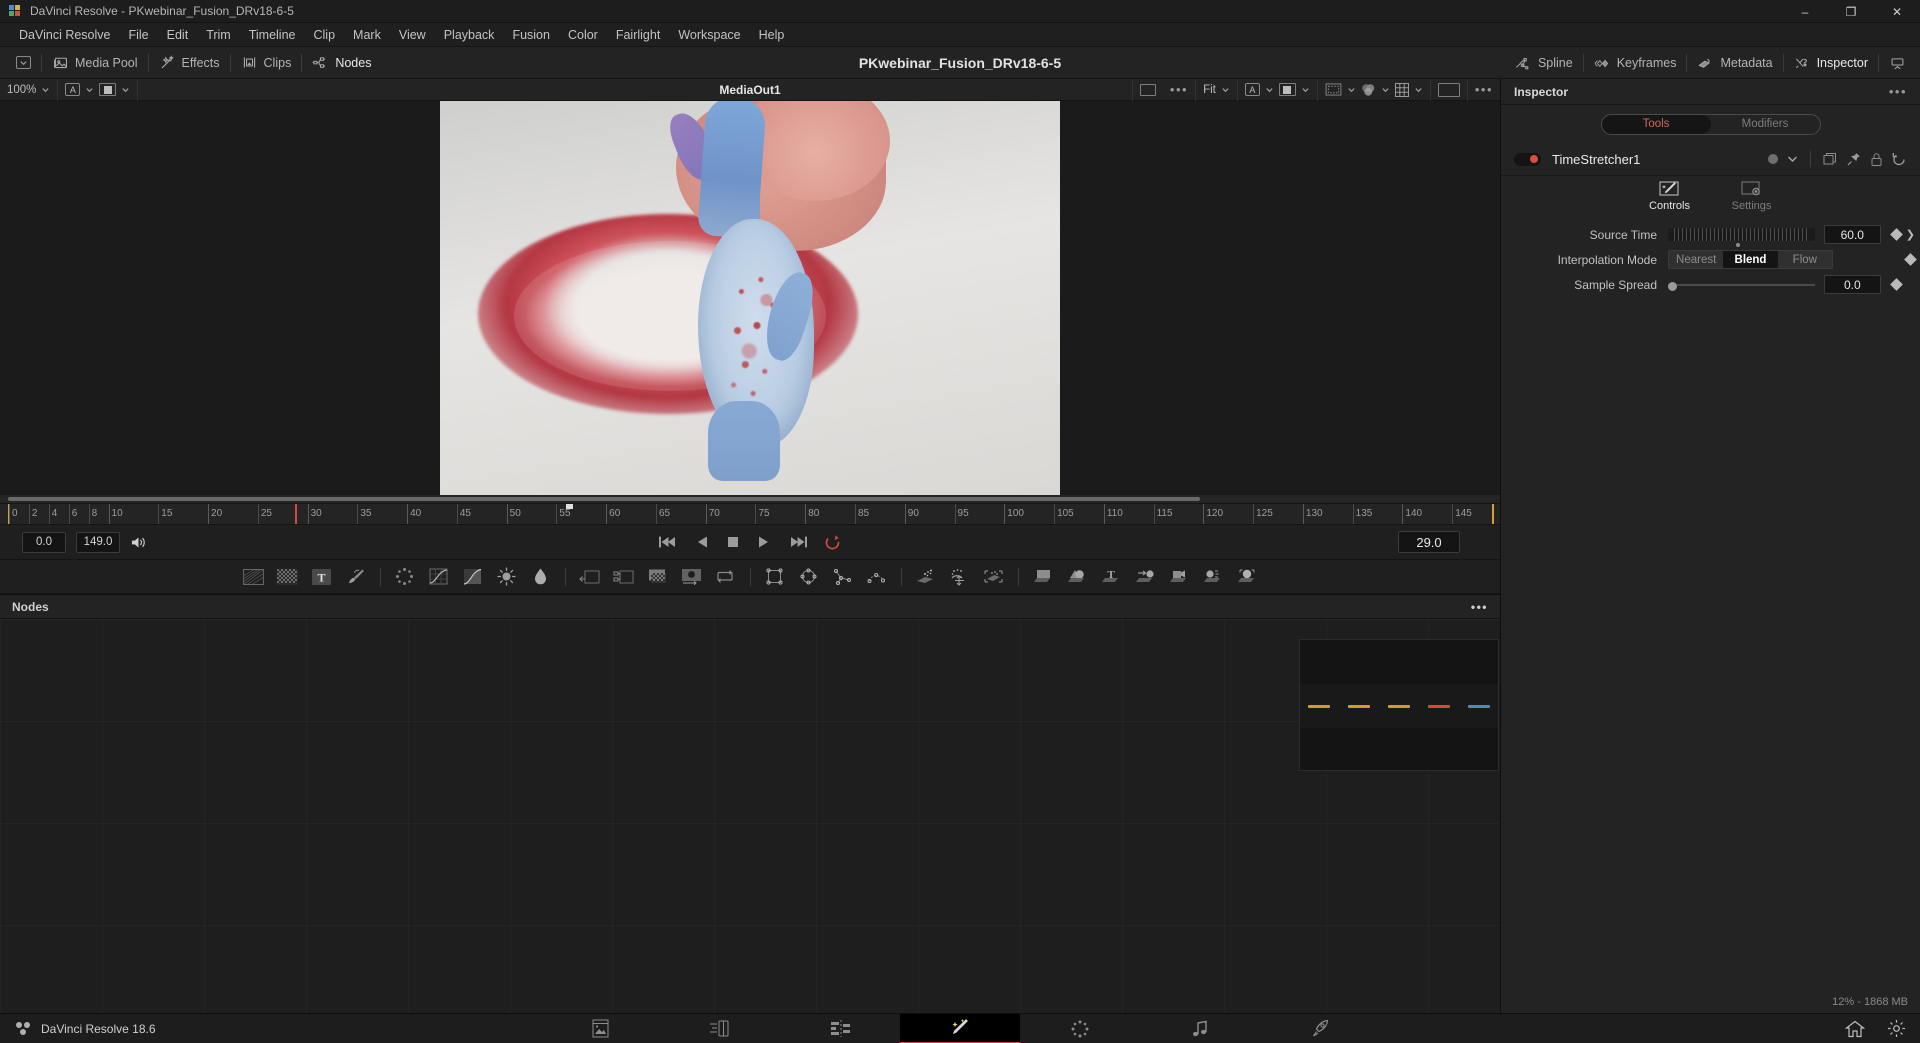 The width and height of the screenshot is (1920, 1043). What do you see at coordinates (296, 514) in the screenshot?
I see `playhead` at bounding box center [296, 514].